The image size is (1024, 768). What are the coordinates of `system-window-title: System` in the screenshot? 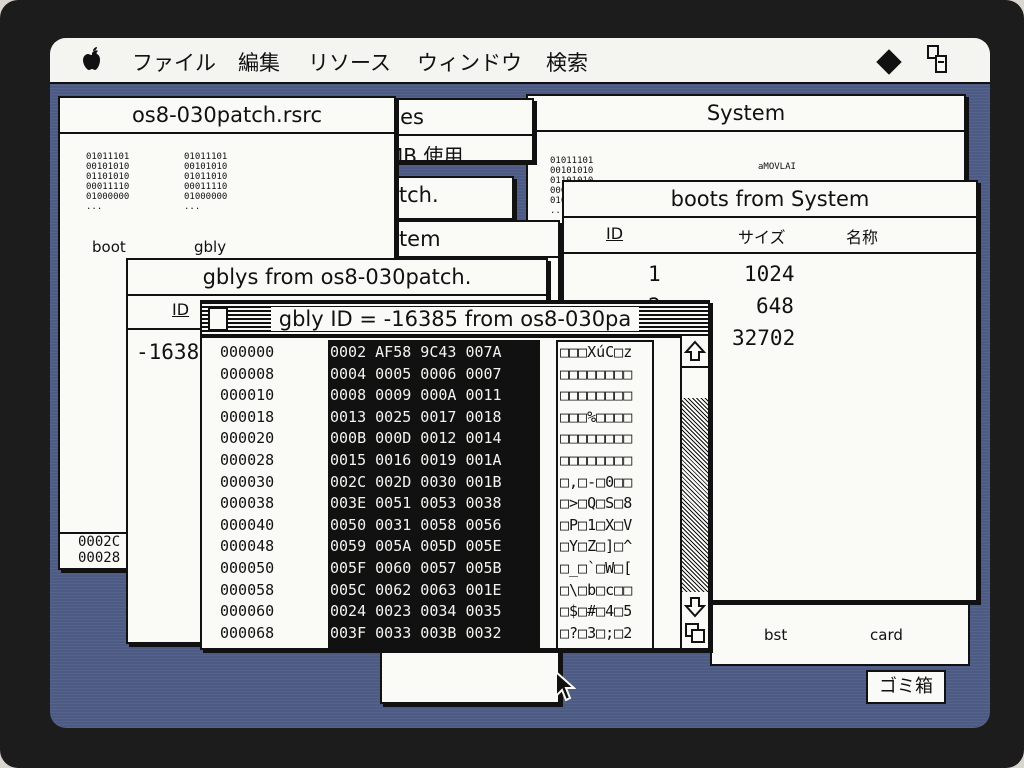 It's located at (746, 114).